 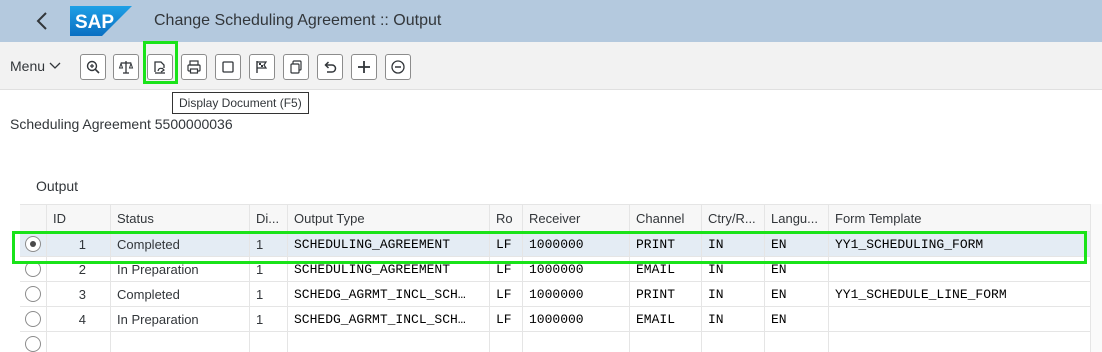 I want to click on table-row, so click(x=555, y=342).